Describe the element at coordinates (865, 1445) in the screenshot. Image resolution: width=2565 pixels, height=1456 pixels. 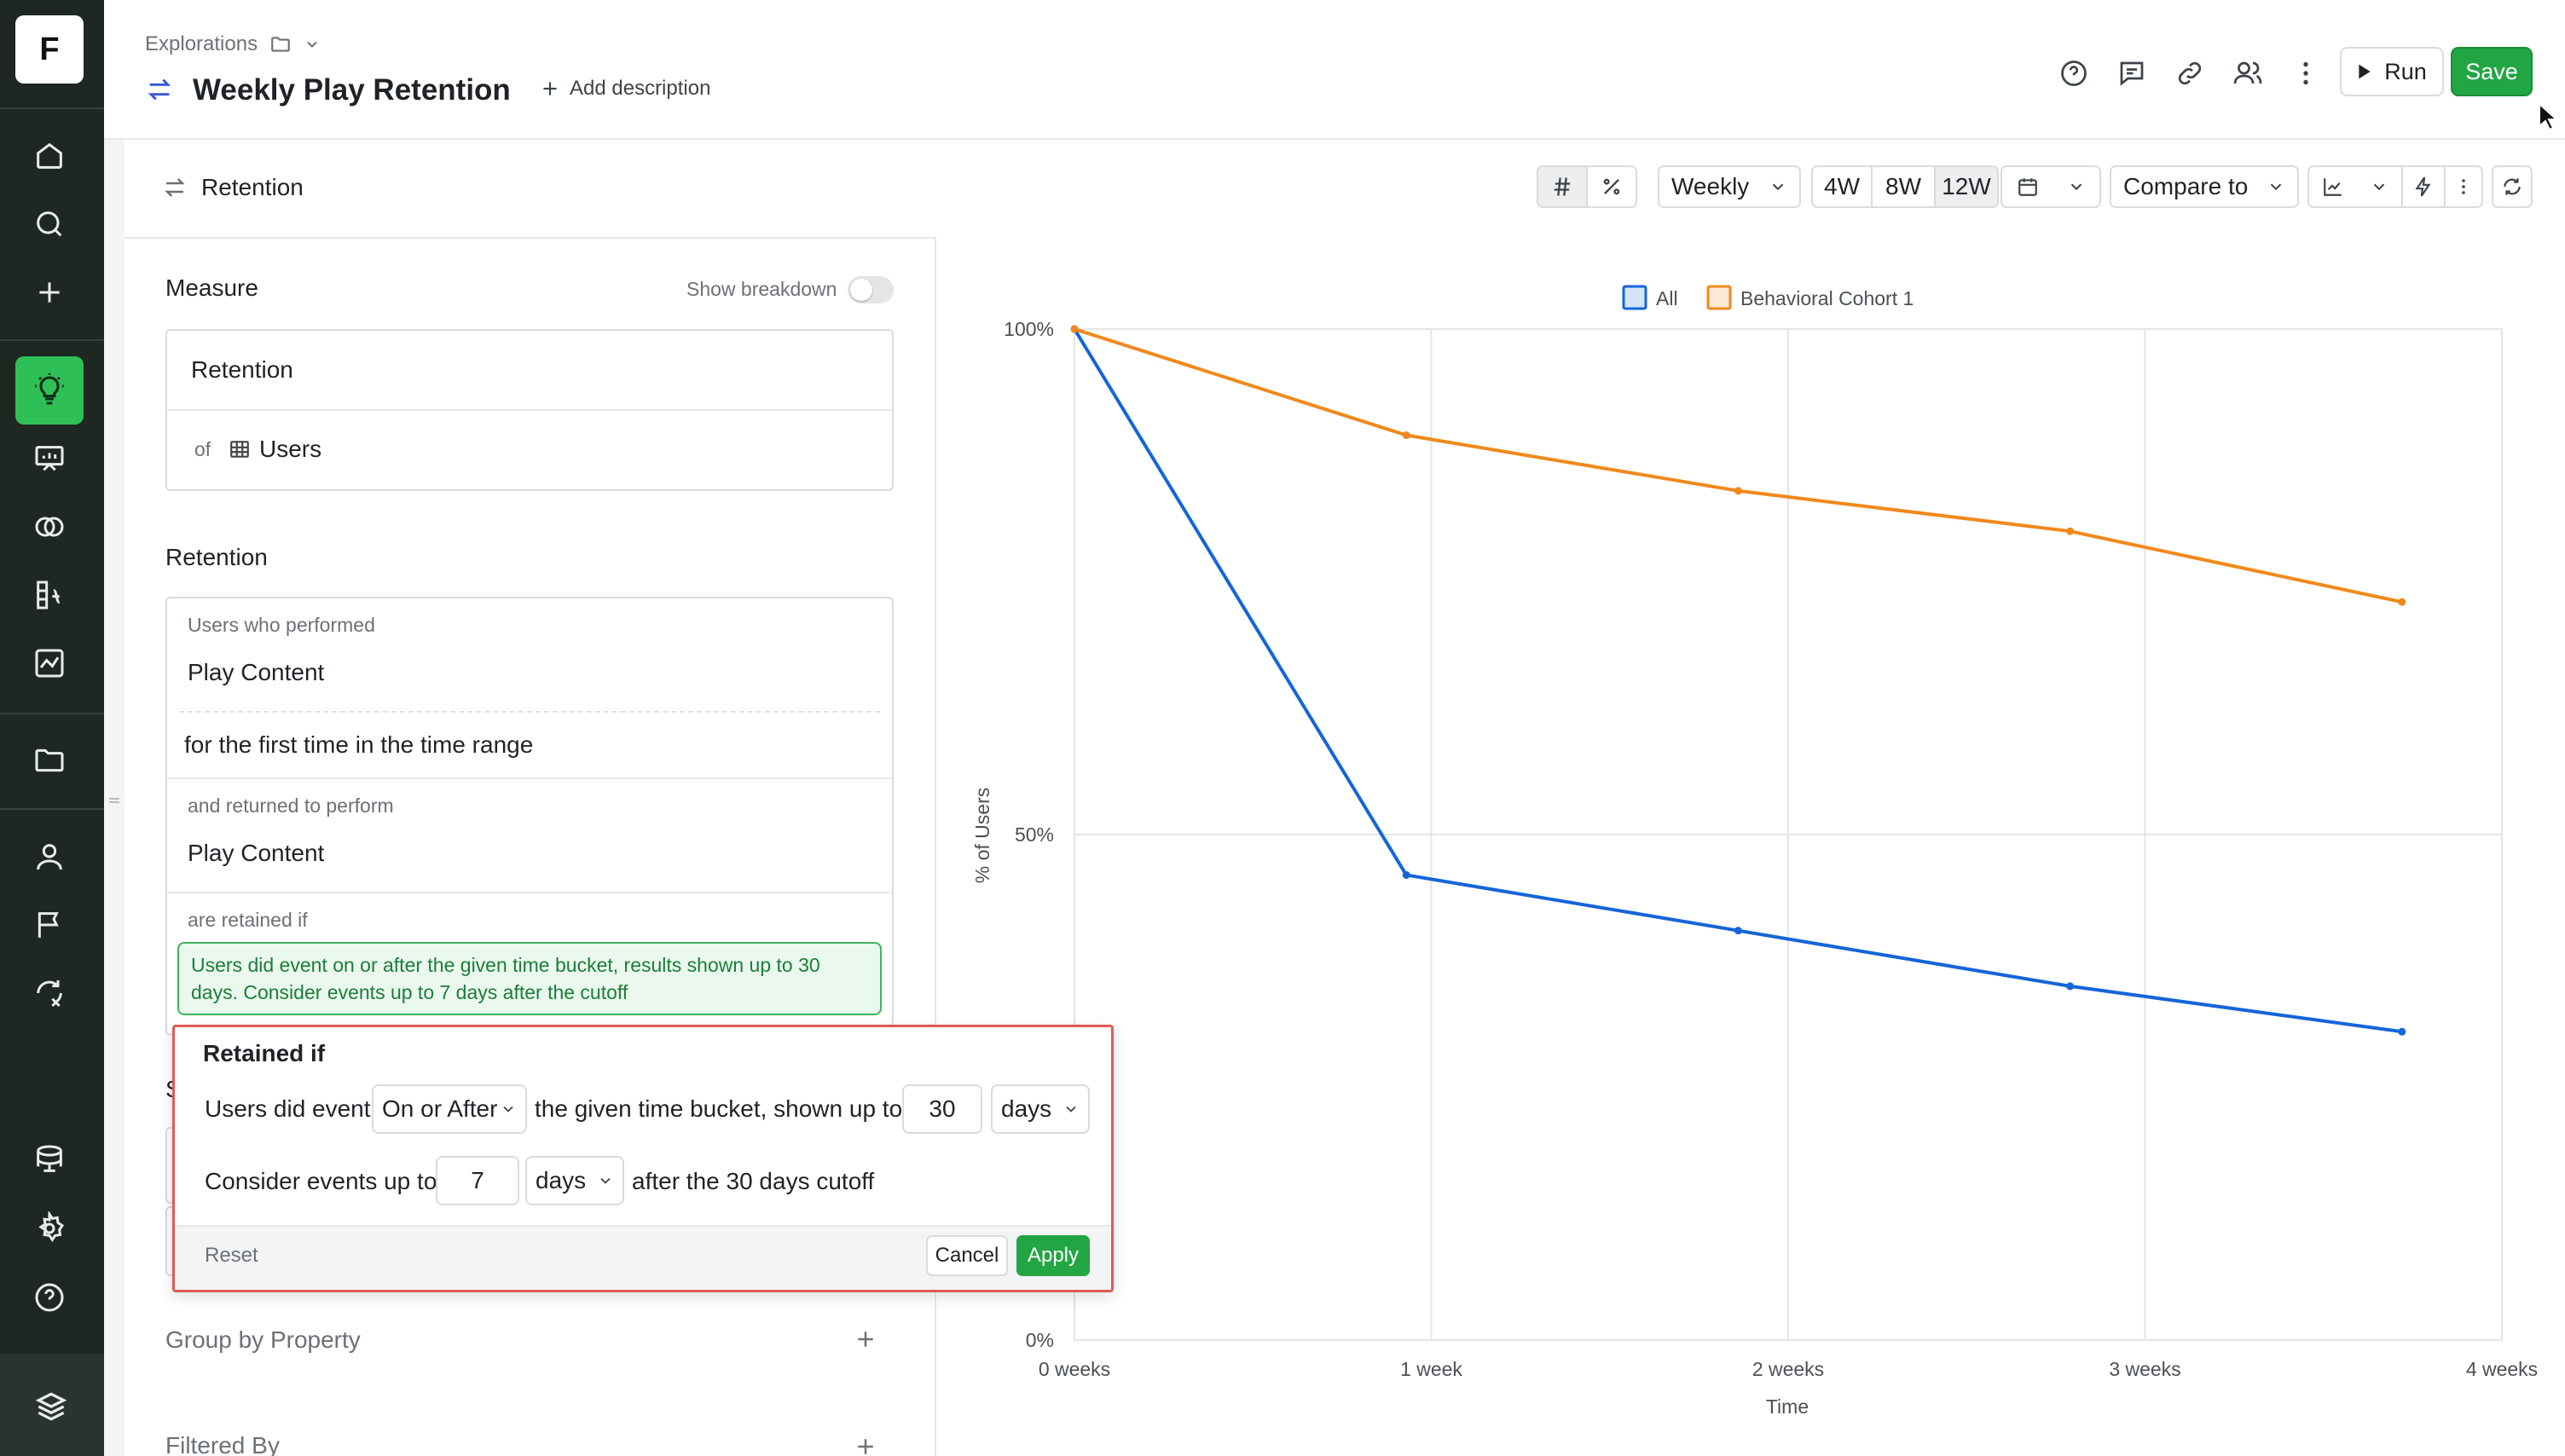
I see `add-filter-icon` at that location.